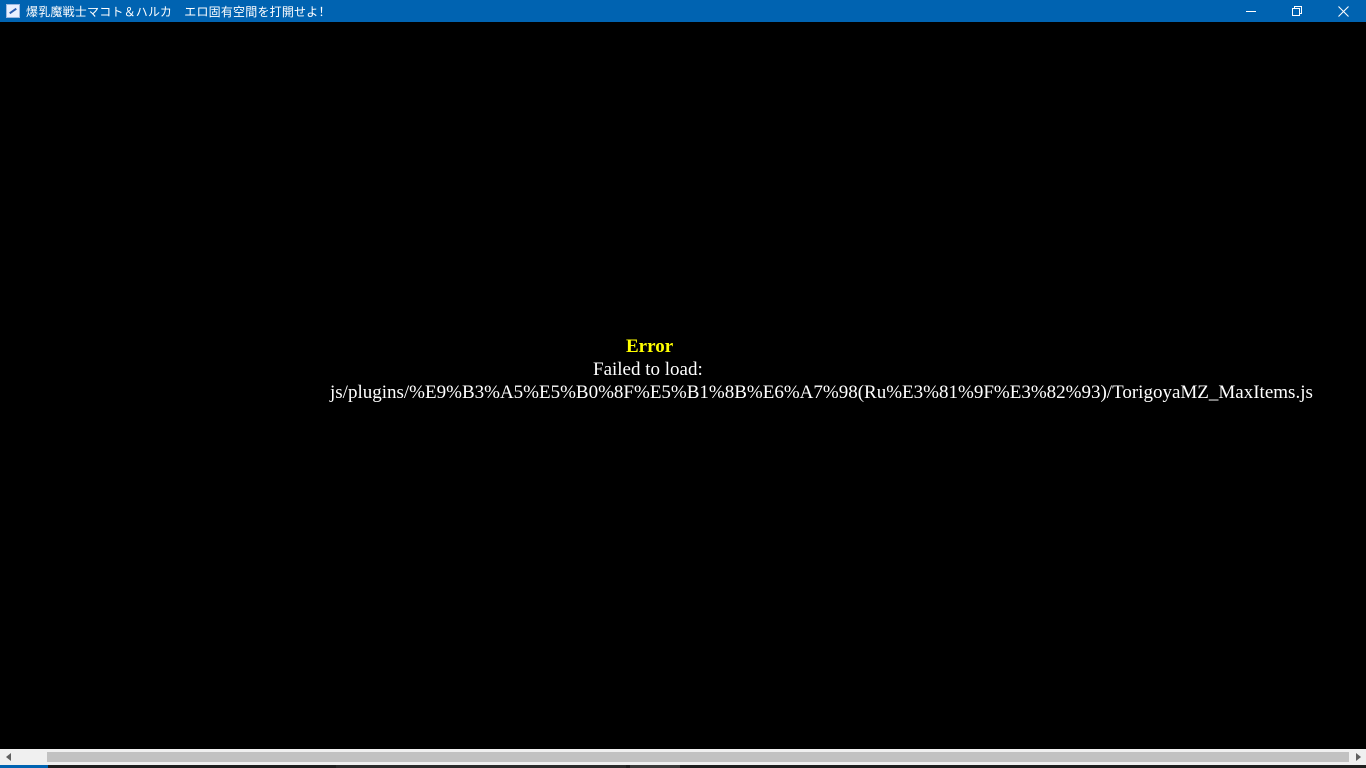  What do you see at coordinates (650, 346) in the screenshot?
I see `error-title: Error` at bounding box center [650, 346].